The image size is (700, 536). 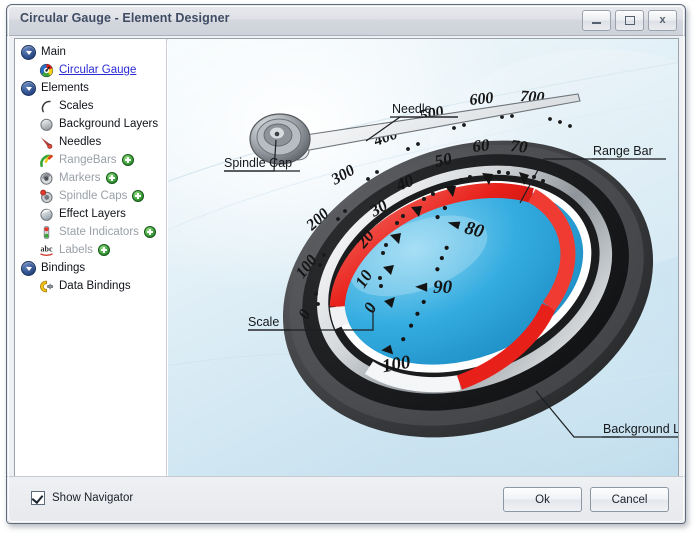 I want to click on show-navigator-label: Show Navigator, so click(x=93, y=498).